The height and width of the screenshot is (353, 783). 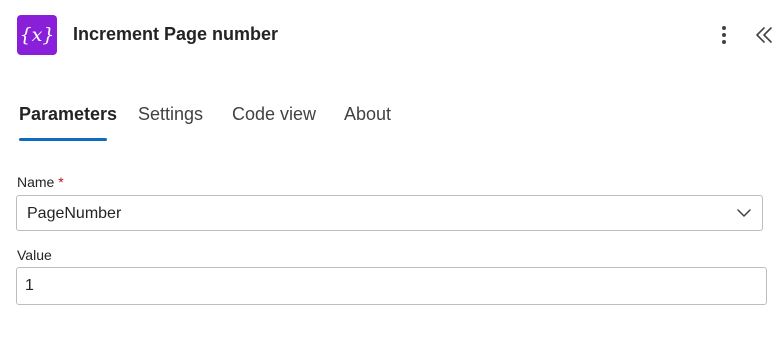 What do you see at coordinates (391, 122) in the screenshot?
I see `tab-list: Parameters Settings Code view About` at bounding box center [391, 122].